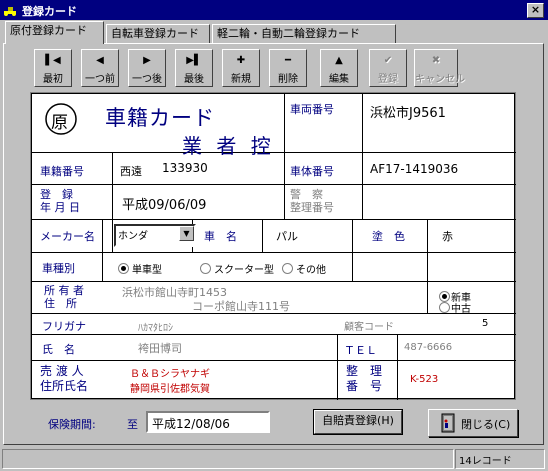  Describe the element at coordinates (535, 10) in the screenshot. I see `close-window-button: ×` at that location.